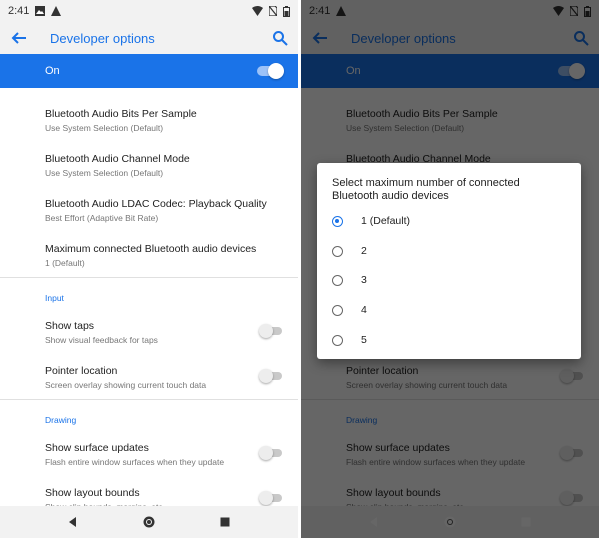  I want to click on master-switch-bar: On, so click(149, 71).